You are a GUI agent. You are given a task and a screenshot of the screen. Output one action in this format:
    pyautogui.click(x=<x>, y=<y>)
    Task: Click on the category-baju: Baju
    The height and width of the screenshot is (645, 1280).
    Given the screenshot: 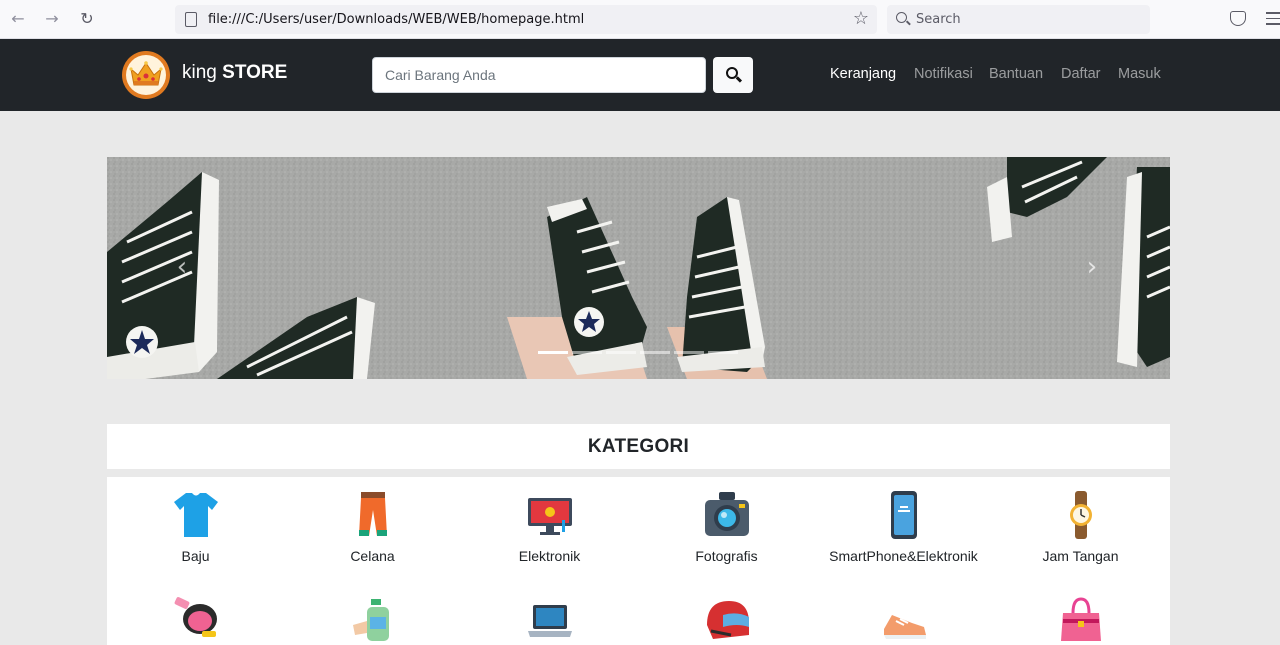 What is the action you would take?
    pyautogui.click(x=195, y=527)
    